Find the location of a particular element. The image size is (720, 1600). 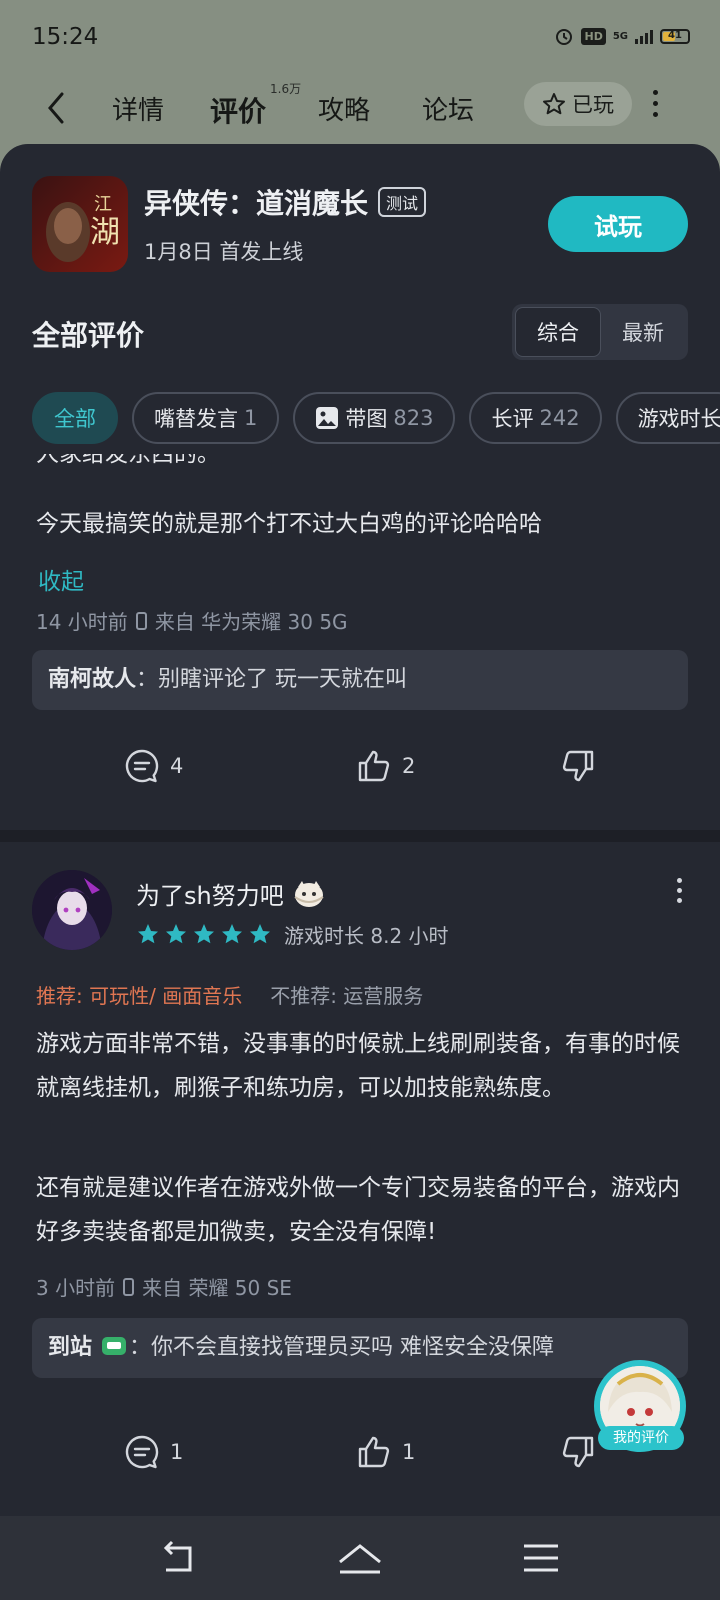

battery-level: 41 is located at coordinates (675, 35).